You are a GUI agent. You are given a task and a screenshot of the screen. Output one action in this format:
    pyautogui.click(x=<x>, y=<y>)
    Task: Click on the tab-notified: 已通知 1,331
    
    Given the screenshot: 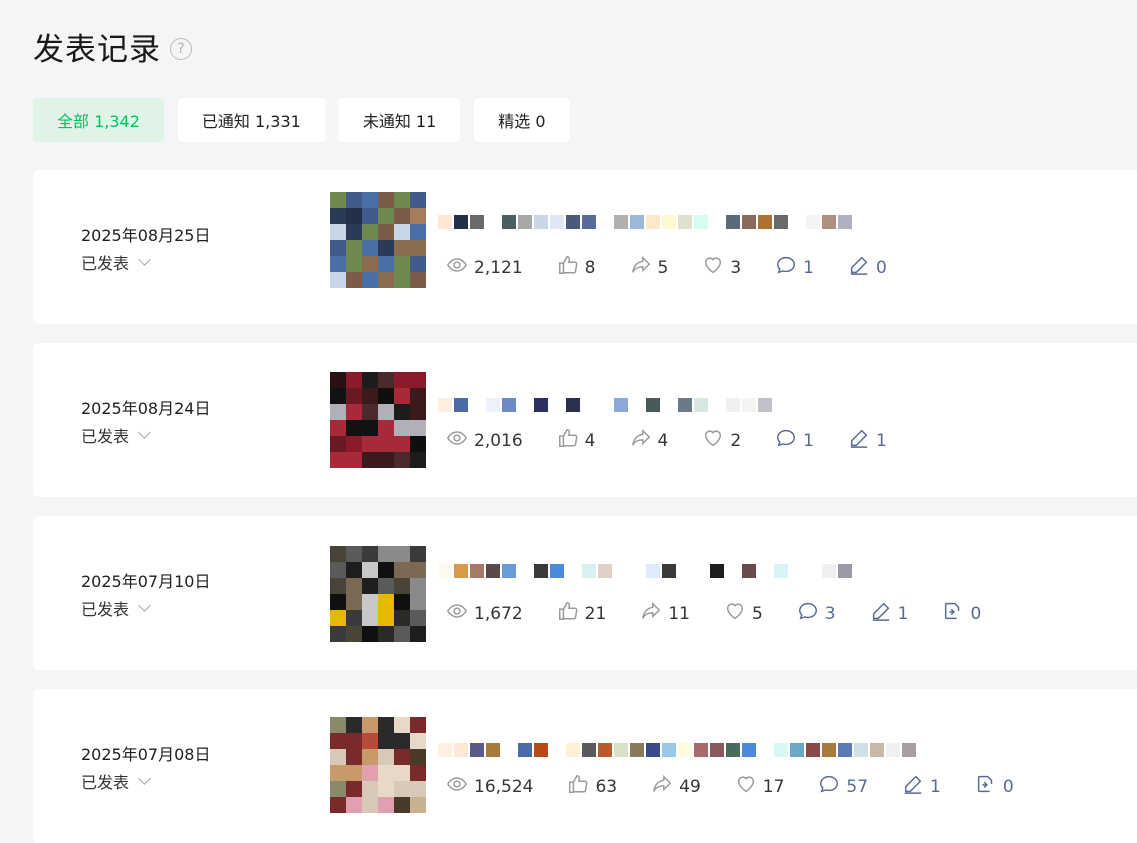 What is the action you would take?
    pyautogui.click(x=251, y=120)
    